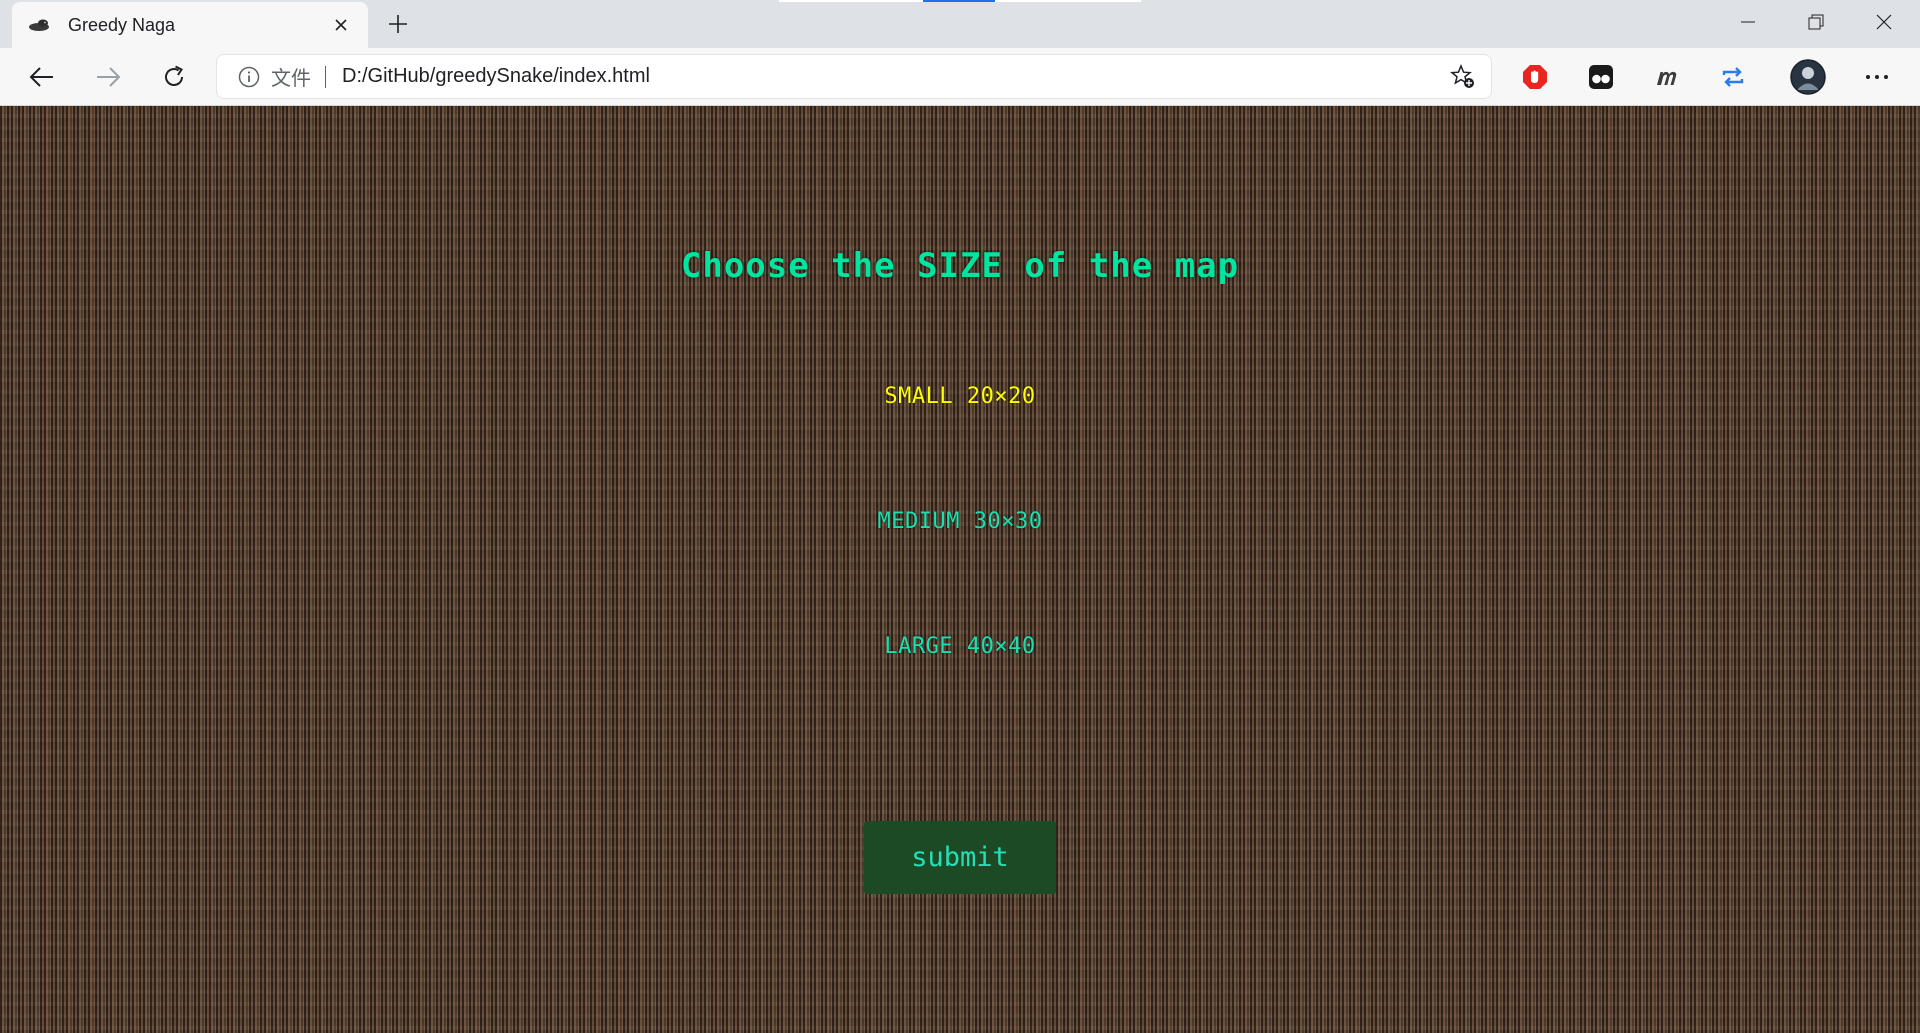  I want to click on size-option-medium: MEDIUM 30×30, so click(960, 521).